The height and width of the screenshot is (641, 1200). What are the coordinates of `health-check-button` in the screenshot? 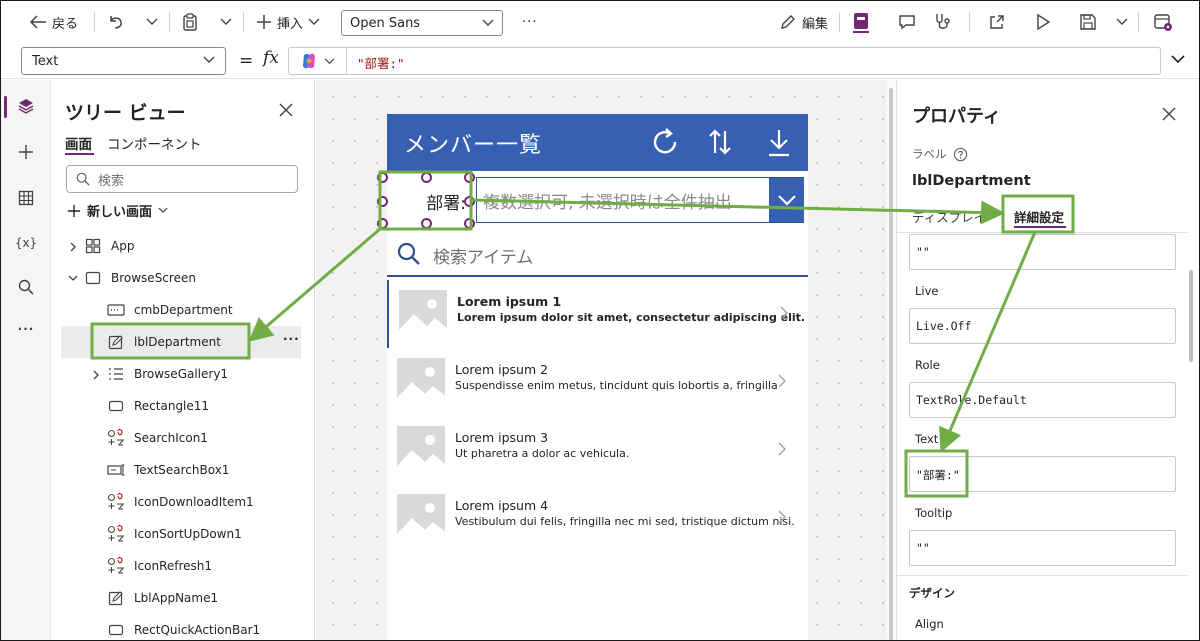 It's located at (943, 22).